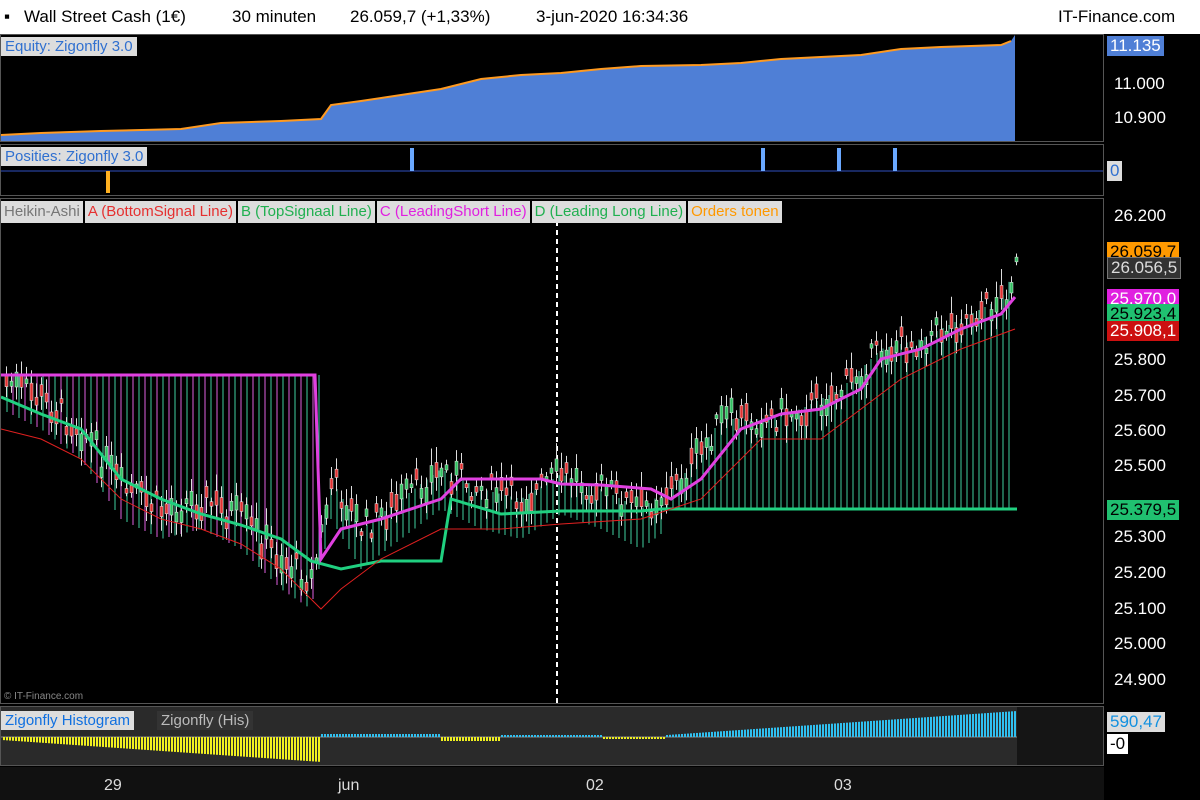 The image size is (1200, 800). What do you see at coordinates (160, 212) in the screenshot?
I see `legend-item: A (BottomSignal Line)` at bounding box center [160, 212].